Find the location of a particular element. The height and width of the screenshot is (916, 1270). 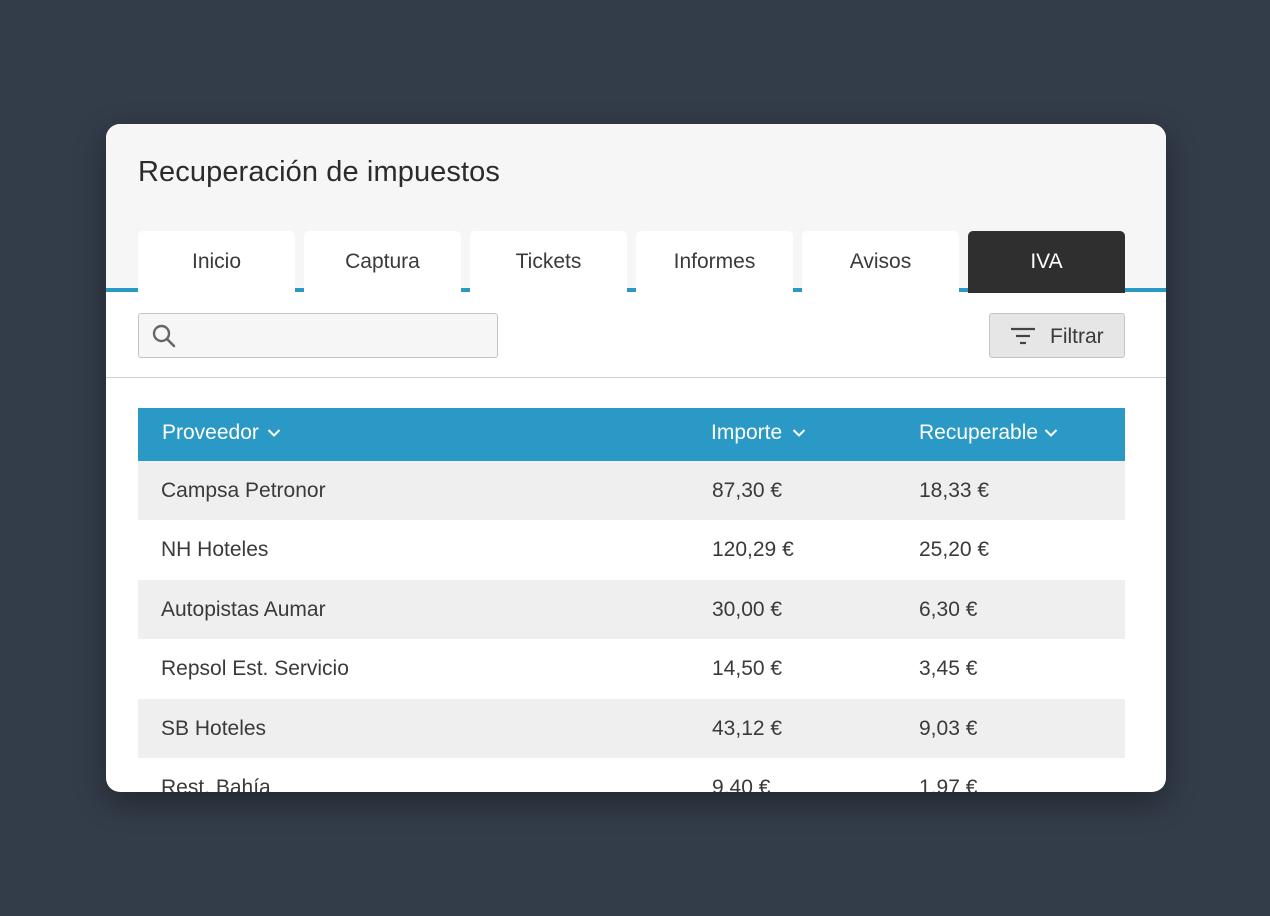

filter-label: Filtrar is located at coordinates (1077, 336).